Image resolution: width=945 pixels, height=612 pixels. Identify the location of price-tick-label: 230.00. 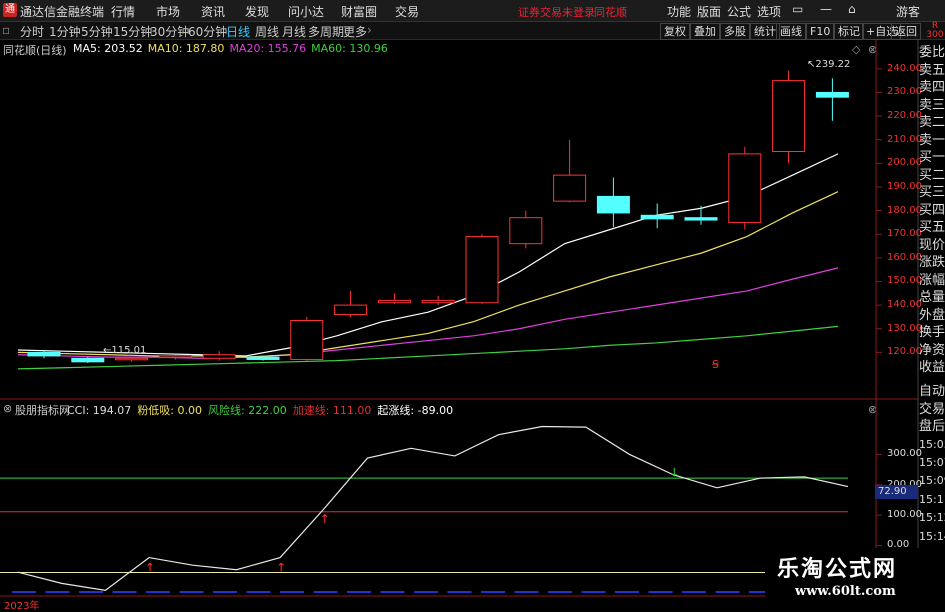
(904, 92).